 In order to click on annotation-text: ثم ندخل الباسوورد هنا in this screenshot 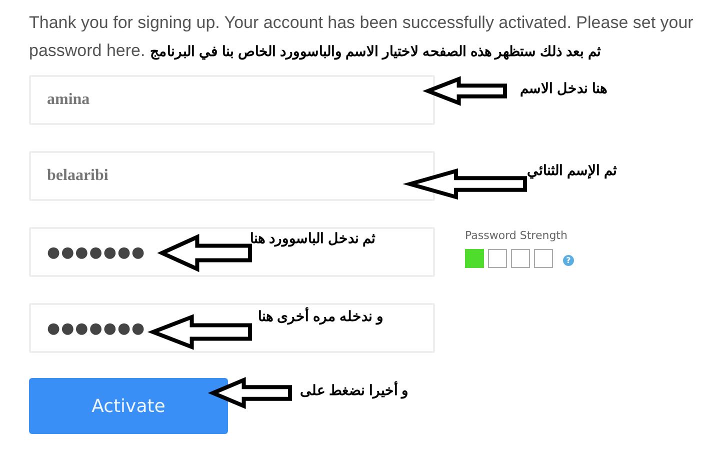, I will do `click(313, 238)`.